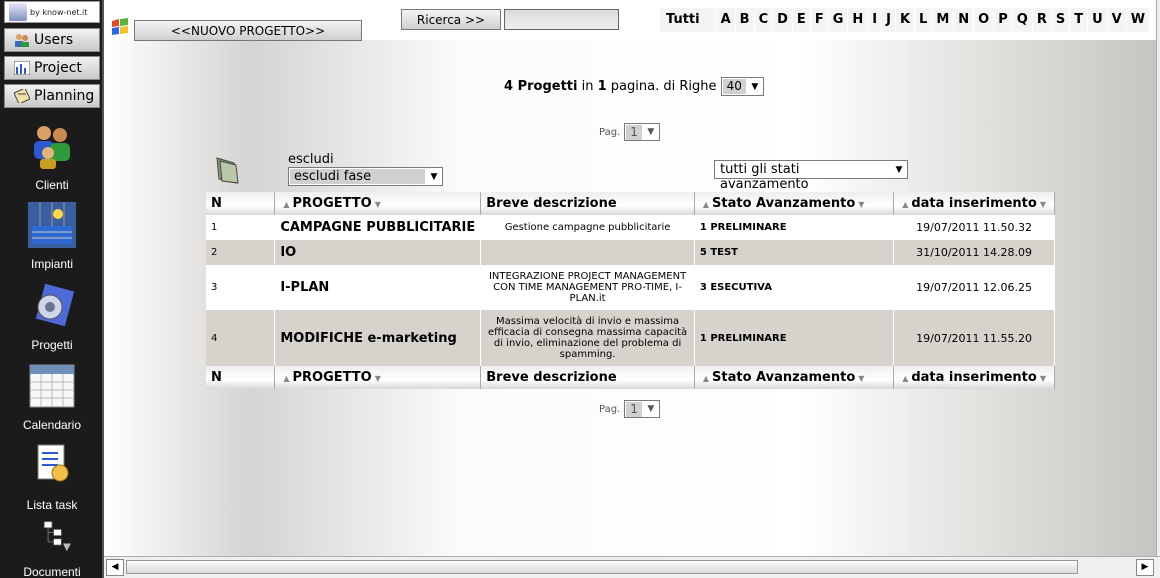 This screenshot has width=1160, height=578. What do you see at coordinates (52, 571) in the screenshot?
I see `tool-documenti-label: Documenti` at bounding box center [52, 571].